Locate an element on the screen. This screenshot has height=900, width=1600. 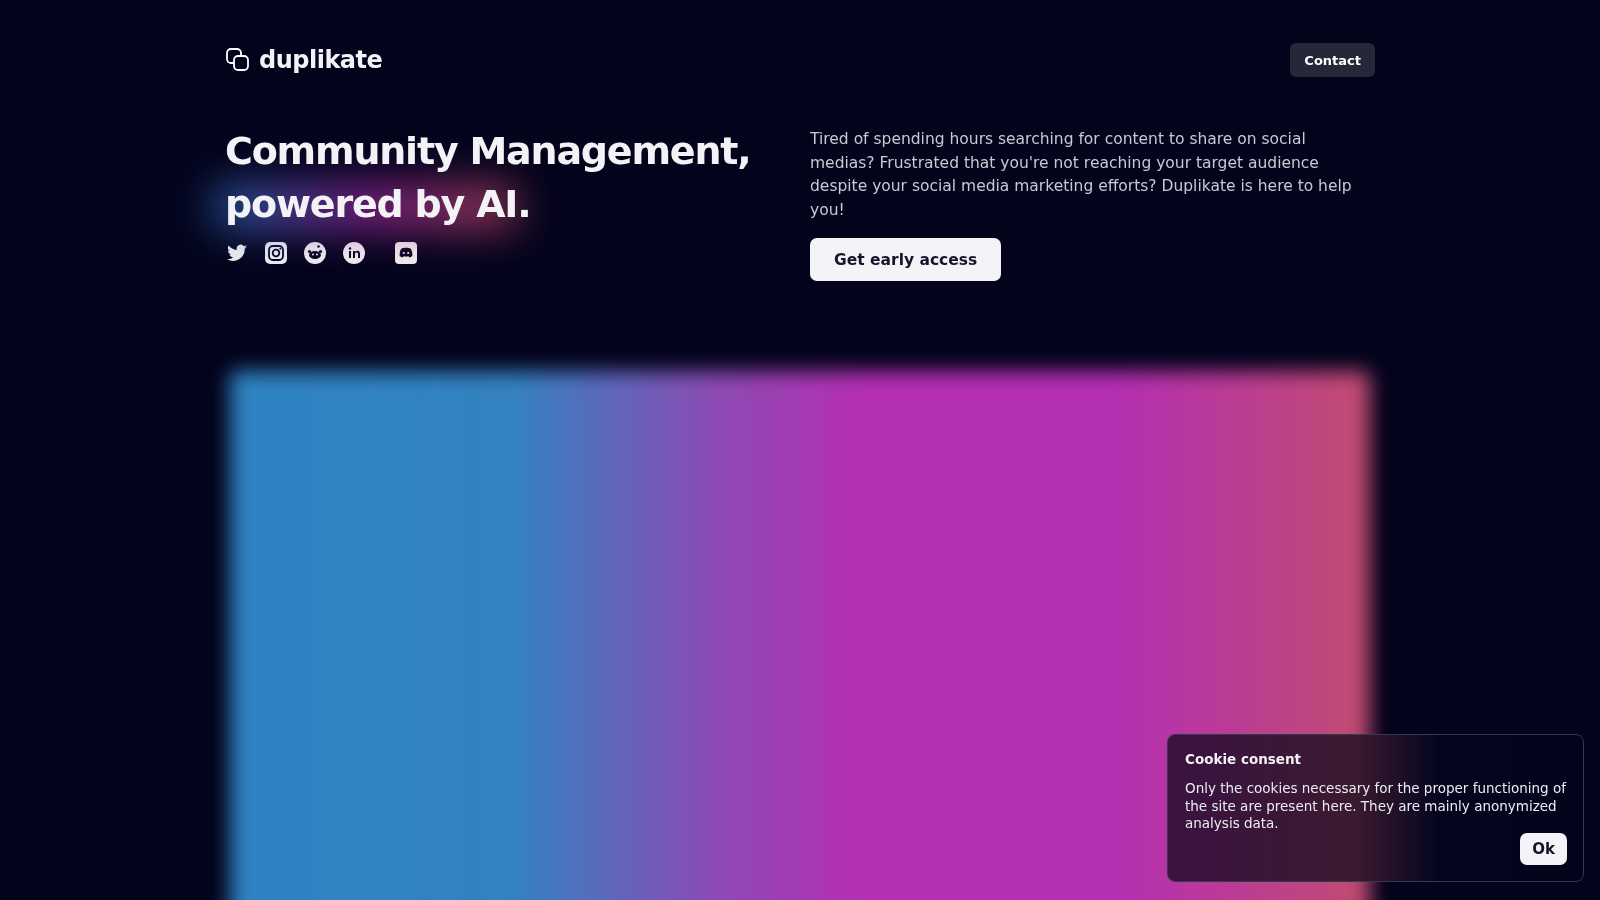
ok-button: Ok is located at coordinates (1543, 848).